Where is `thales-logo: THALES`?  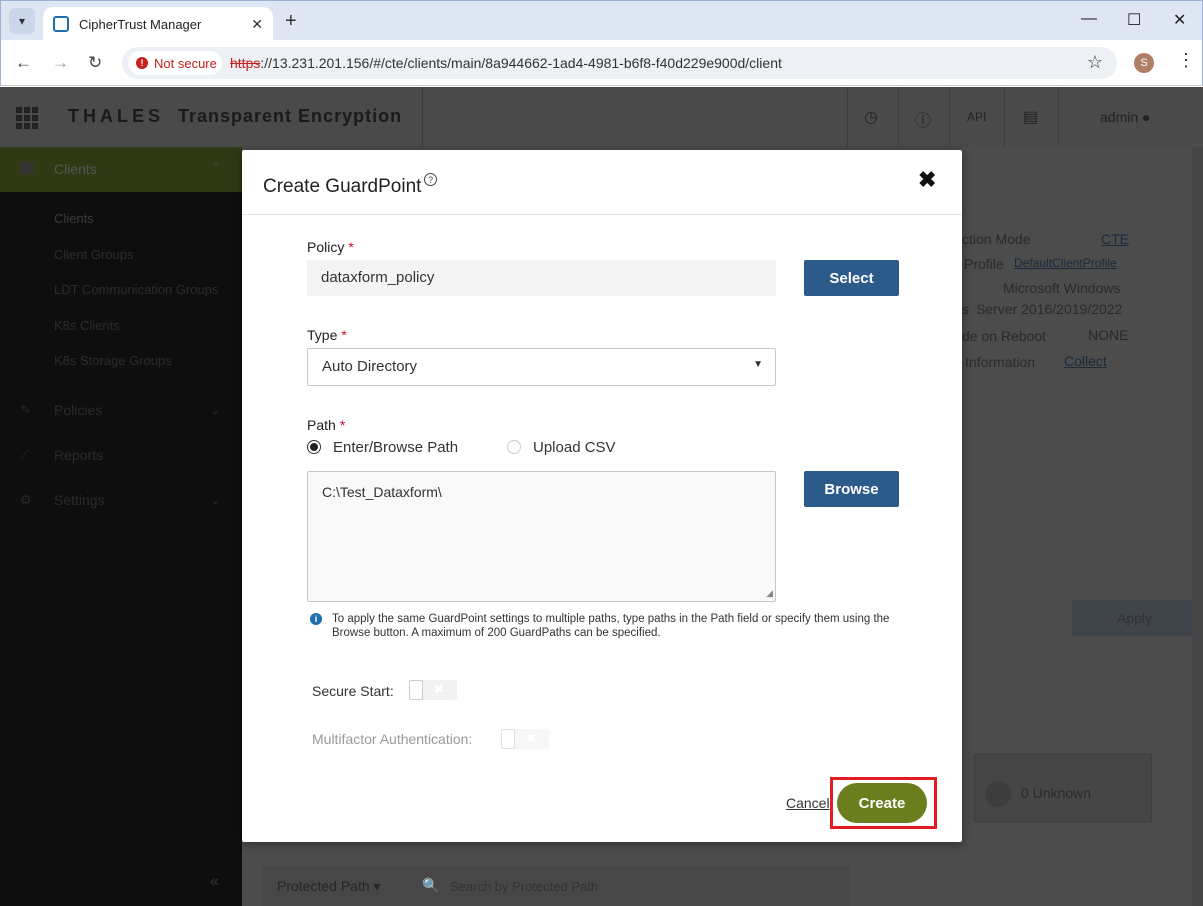
thales-logo: THALES is located at coordinates (116, 116).